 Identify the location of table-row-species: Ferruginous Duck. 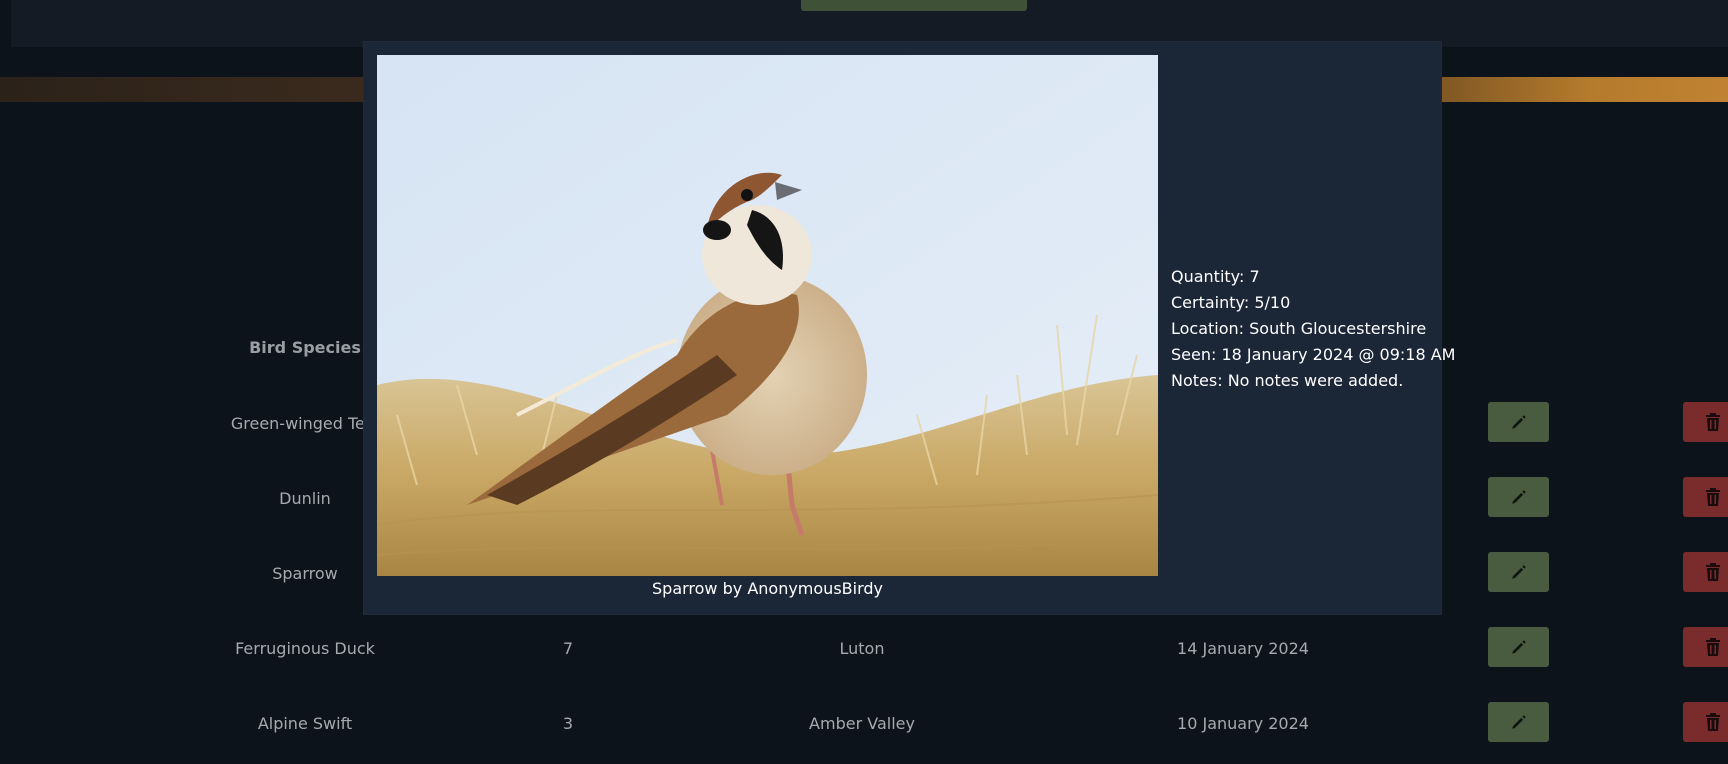
(305, 648).